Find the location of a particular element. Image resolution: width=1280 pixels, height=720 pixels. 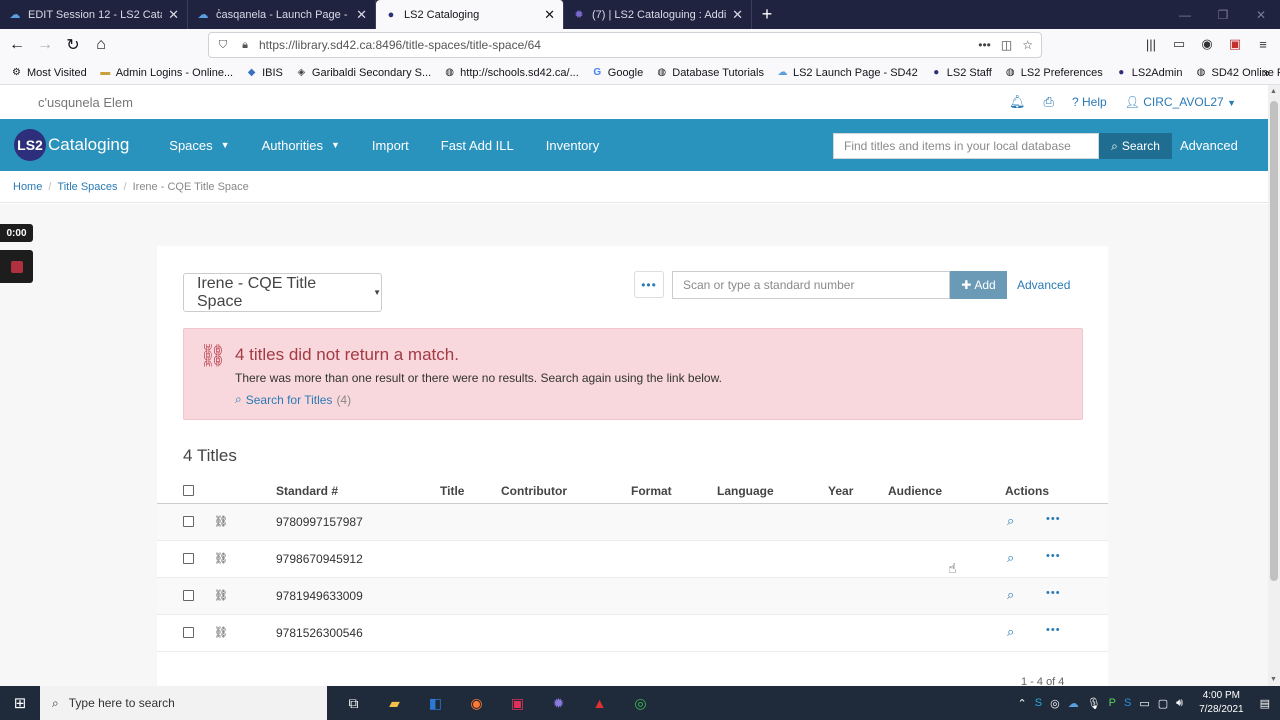

new-tab-button: + is located at coordinates (767, 14).